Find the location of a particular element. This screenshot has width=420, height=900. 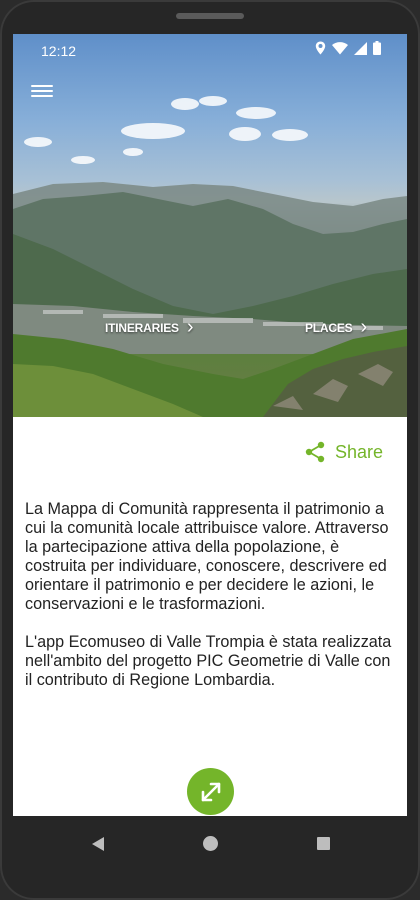

itineraries-link: ITINERARIES › is located at coordinates (149, 327).